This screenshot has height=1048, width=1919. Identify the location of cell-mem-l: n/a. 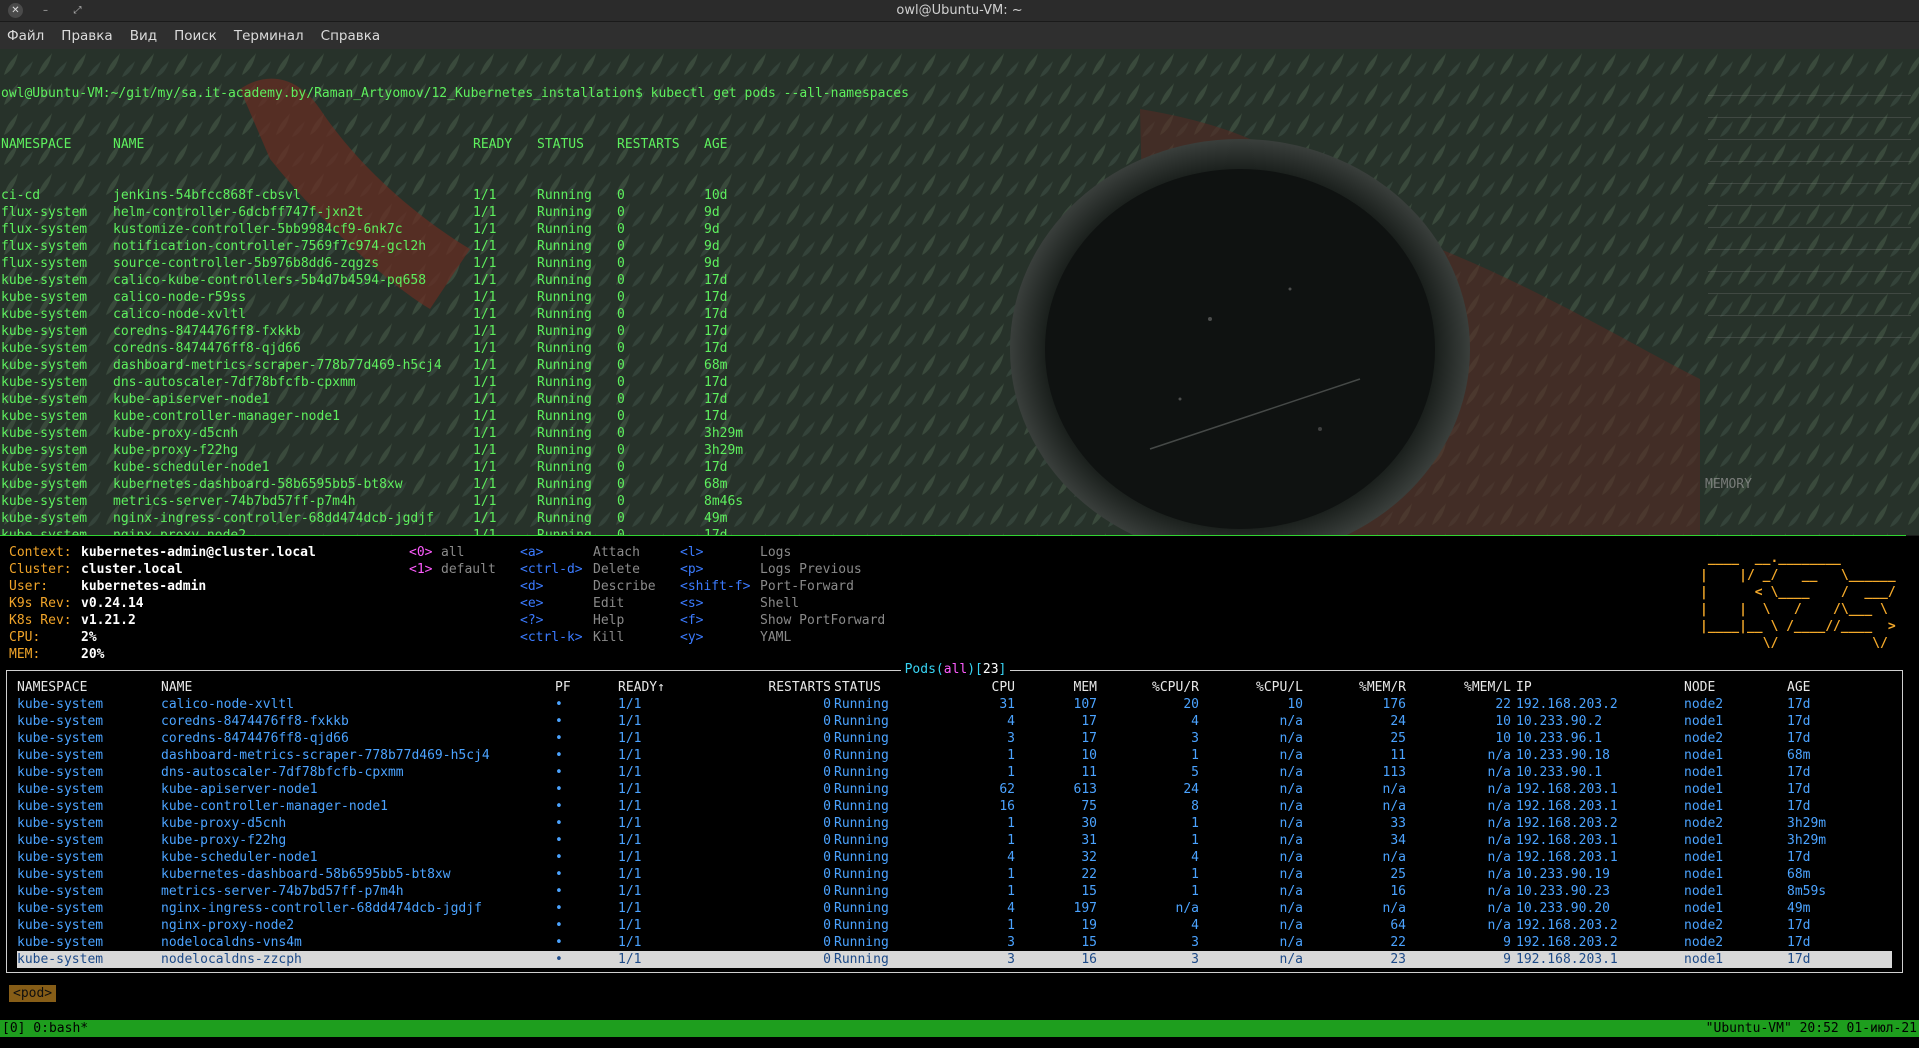
(1499, 823).